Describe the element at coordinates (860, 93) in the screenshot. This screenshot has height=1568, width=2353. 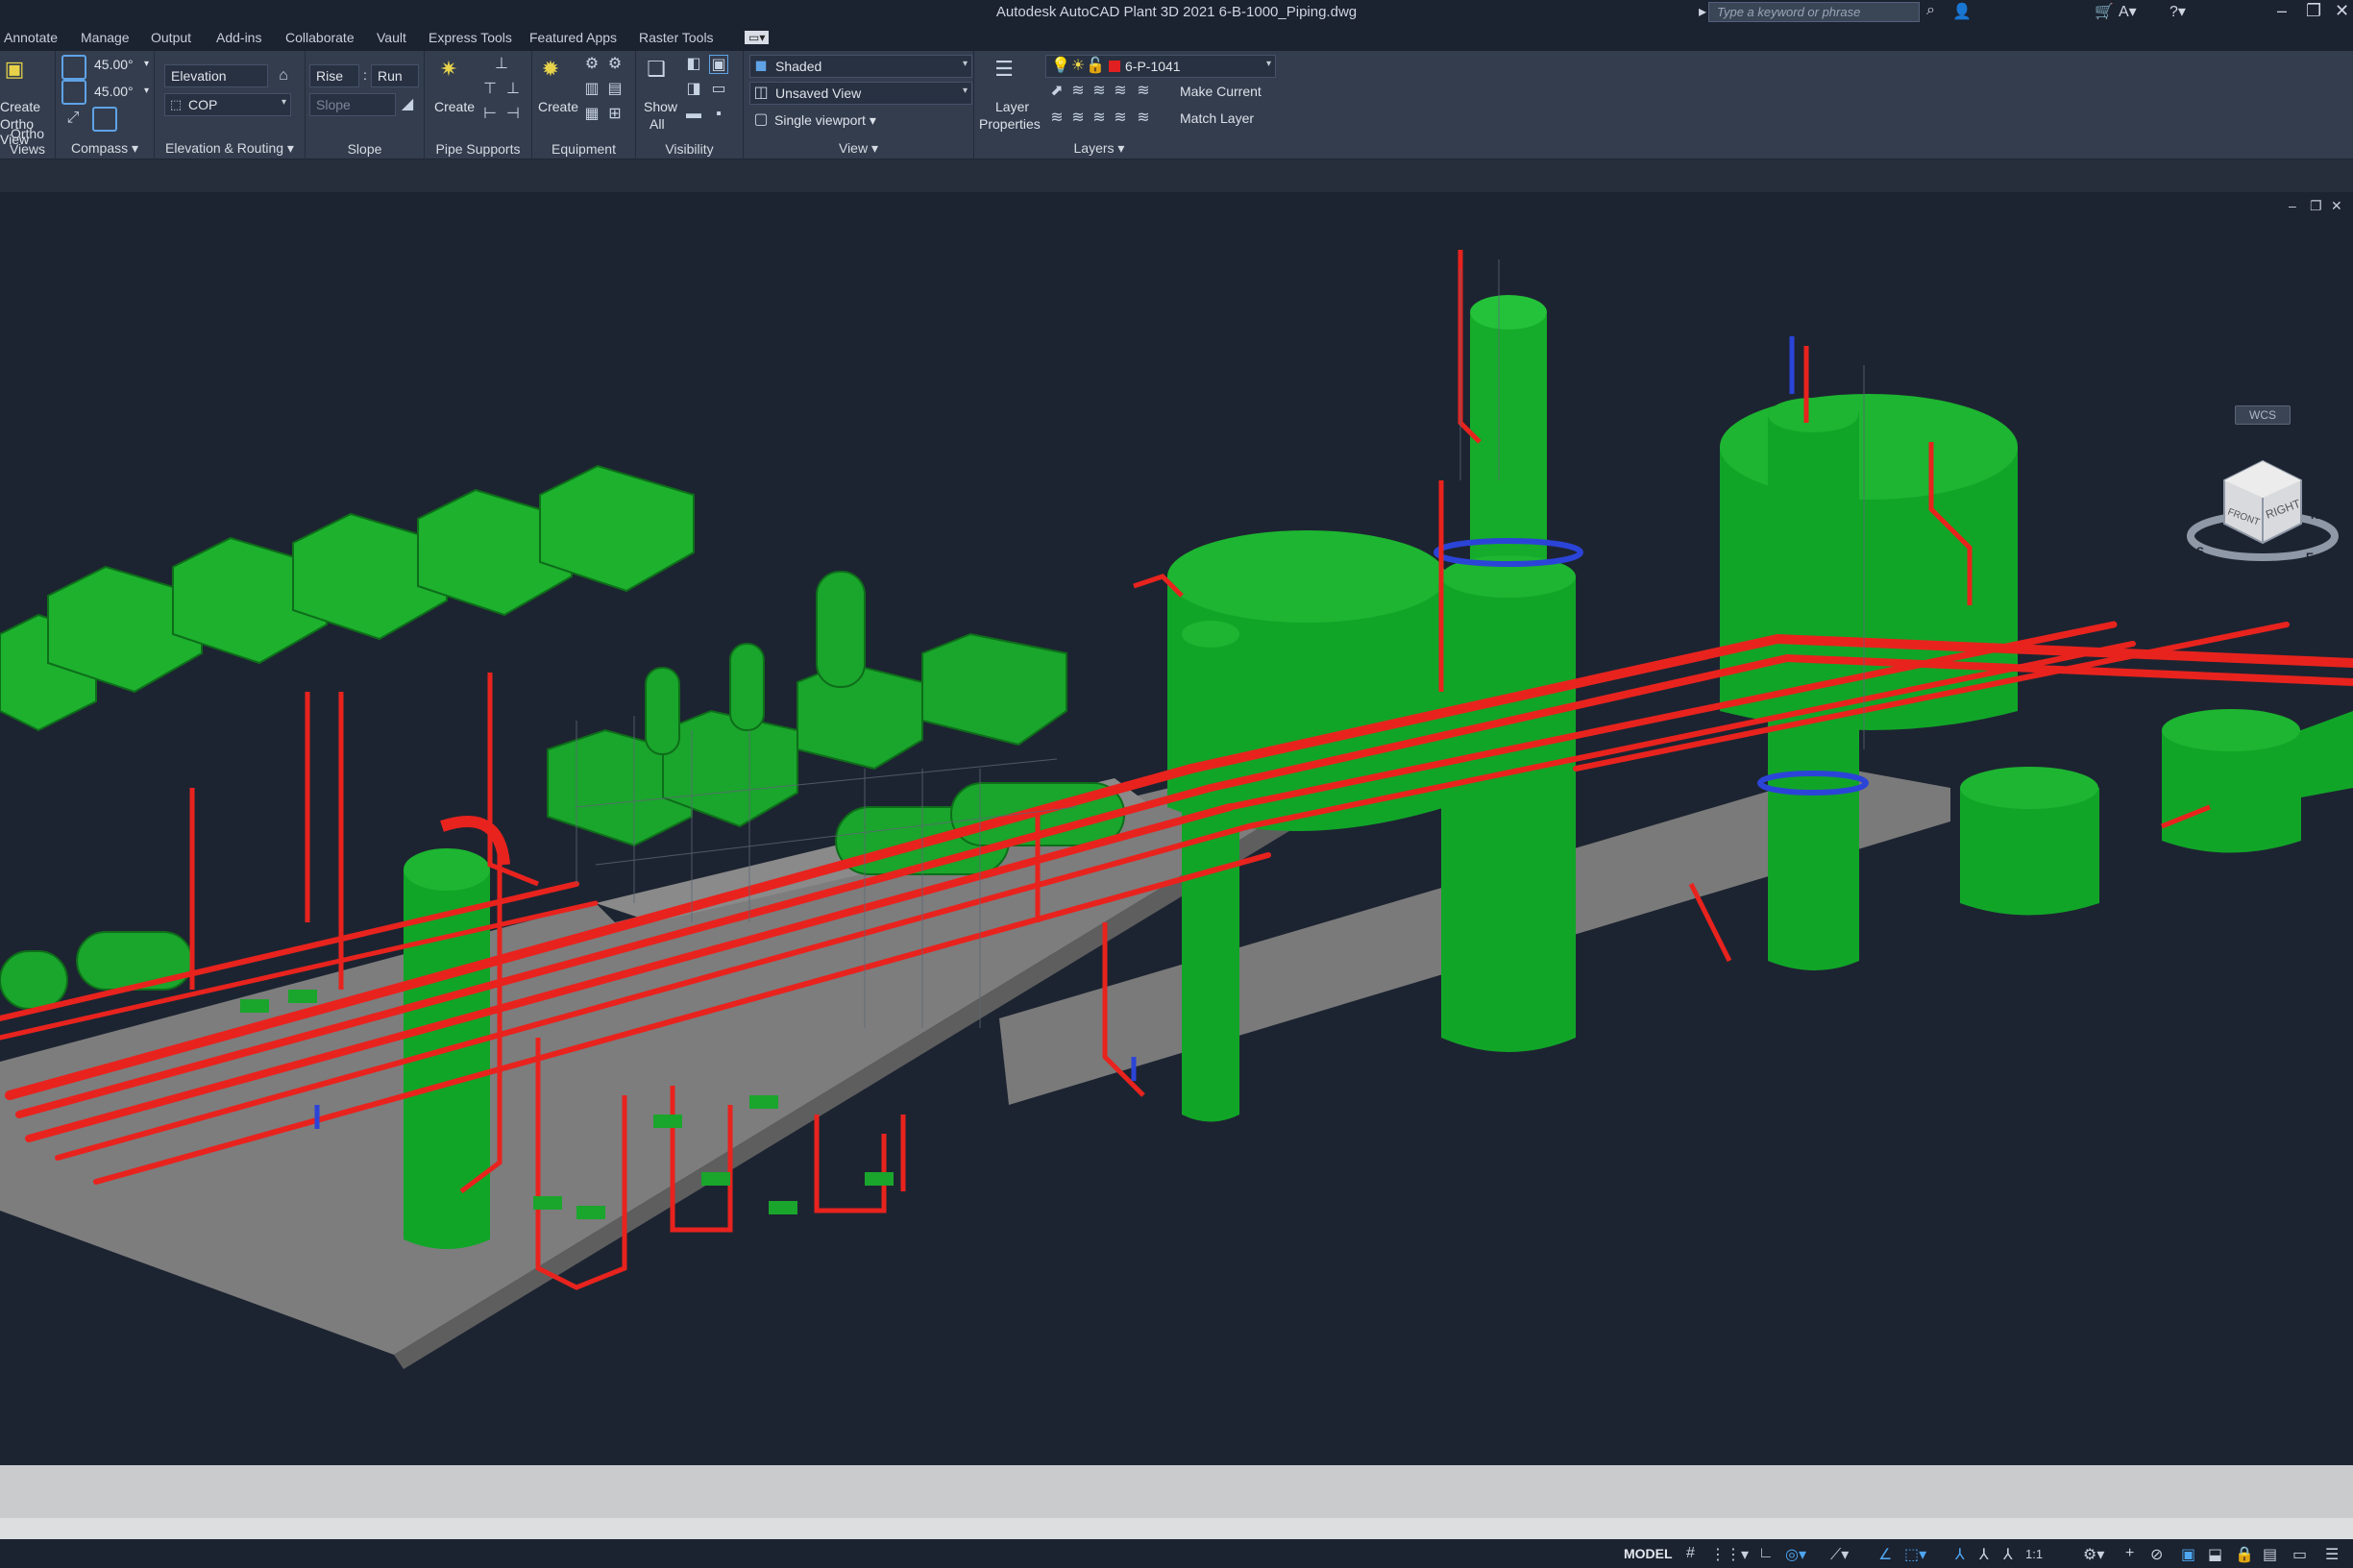
I see `named-view-dropdown: Unsaved View ▾` at that location.